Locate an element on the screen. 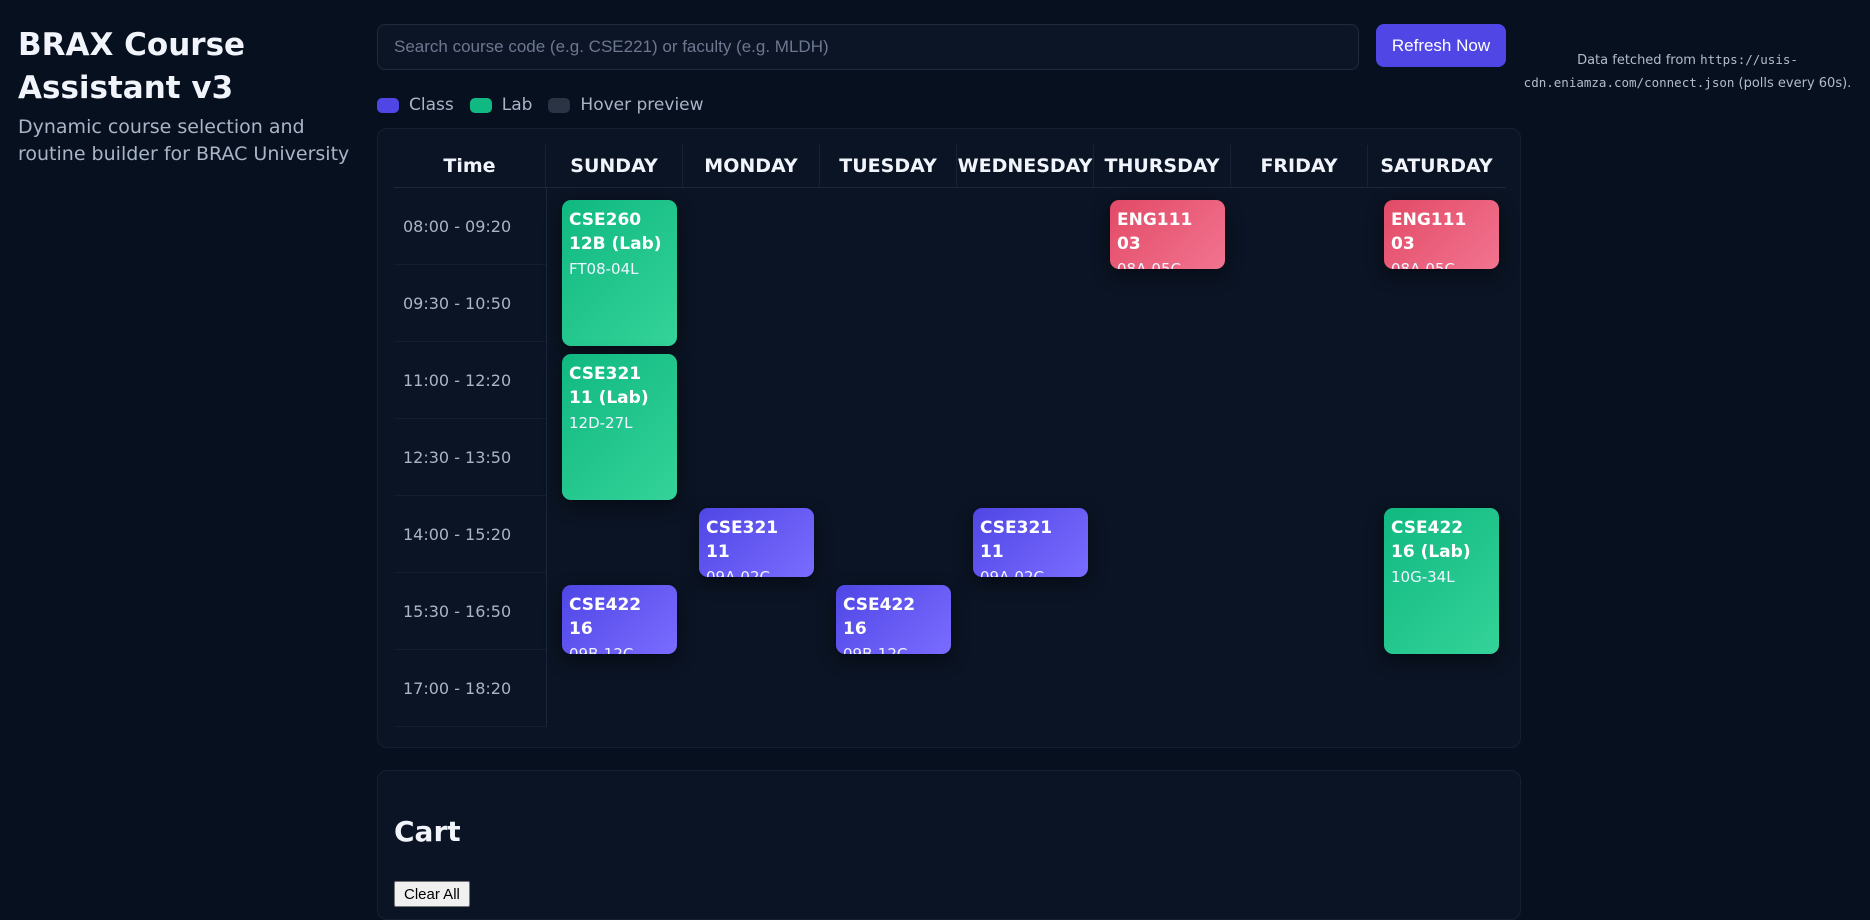  course-room: FT08-04L is located at coordinates (604, 269).